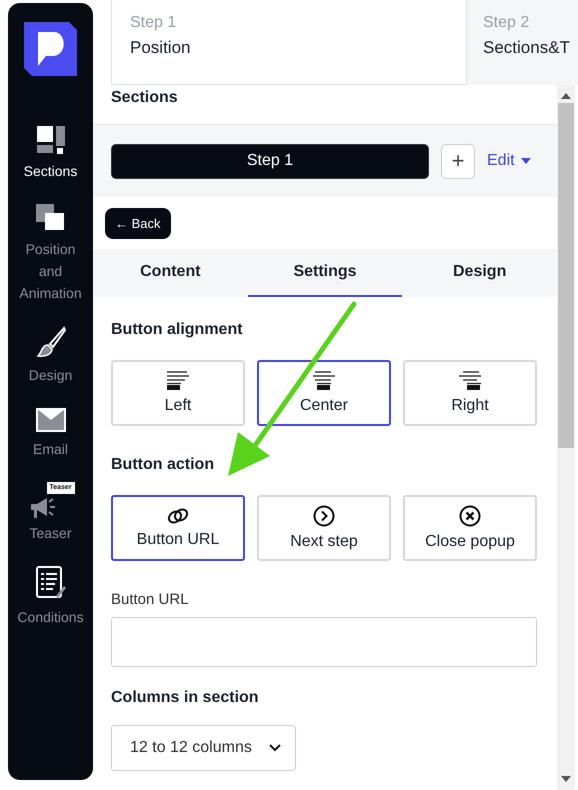 The height and width of the screenshot is (790, 578). Describe the element at coordinates (275, 748) in the screenshot. I see `chevron-down-icon` at that location.